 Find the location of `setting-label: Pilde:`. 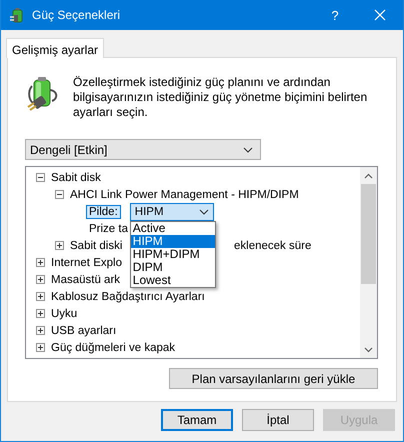

setting-label: Pilde: is located at coordinates (103, 211).